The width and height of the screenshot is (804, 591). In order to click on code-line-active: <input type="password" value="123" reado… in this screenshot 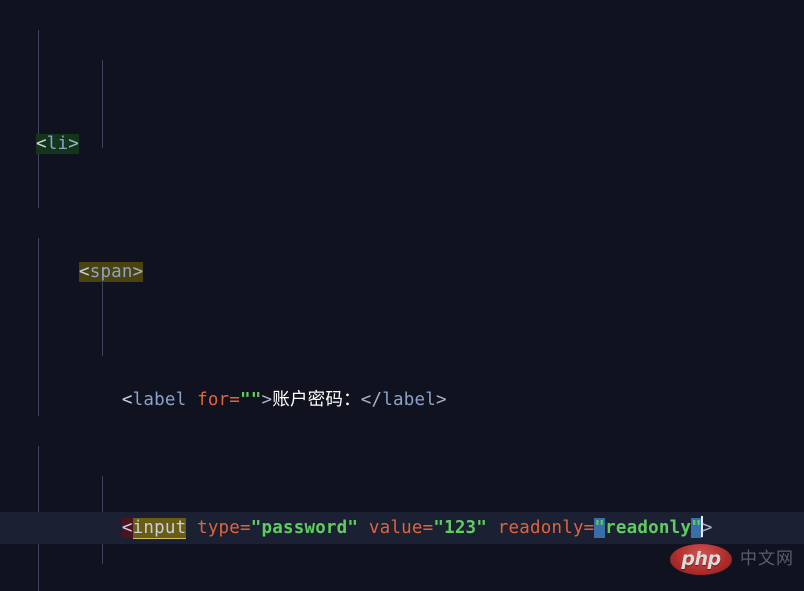, I will do `click(402, 528)`.